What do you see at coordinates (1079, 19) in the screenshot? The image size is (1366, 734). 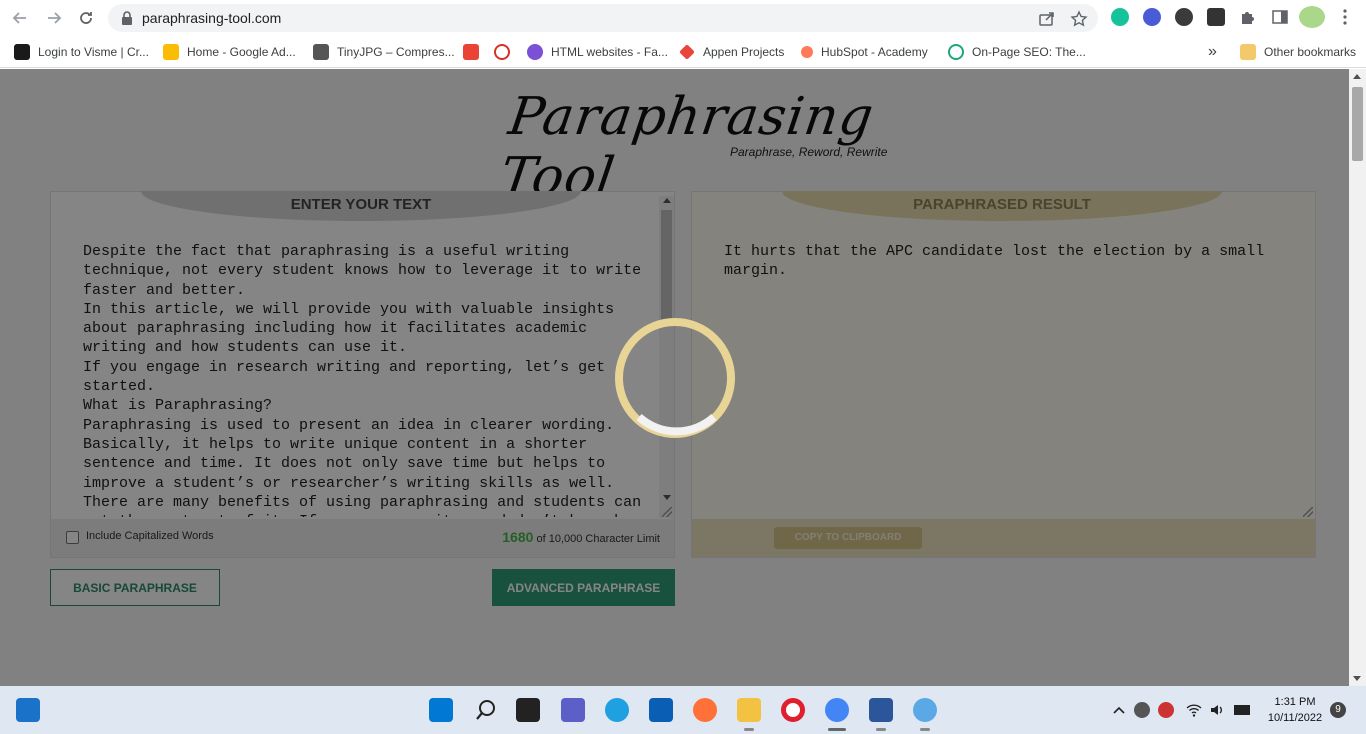 I see `star-icon` at bounding box center [1079, 19].